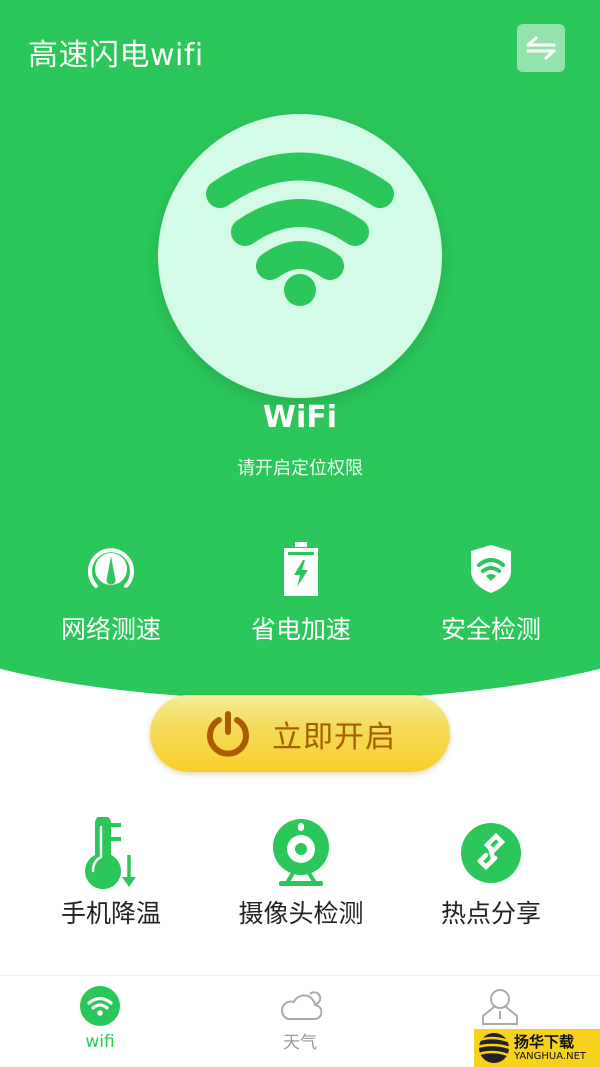 The width and height of the screenshot is (600, 1067). I want to click on tab-weather: 天气, so click(300, 1021).